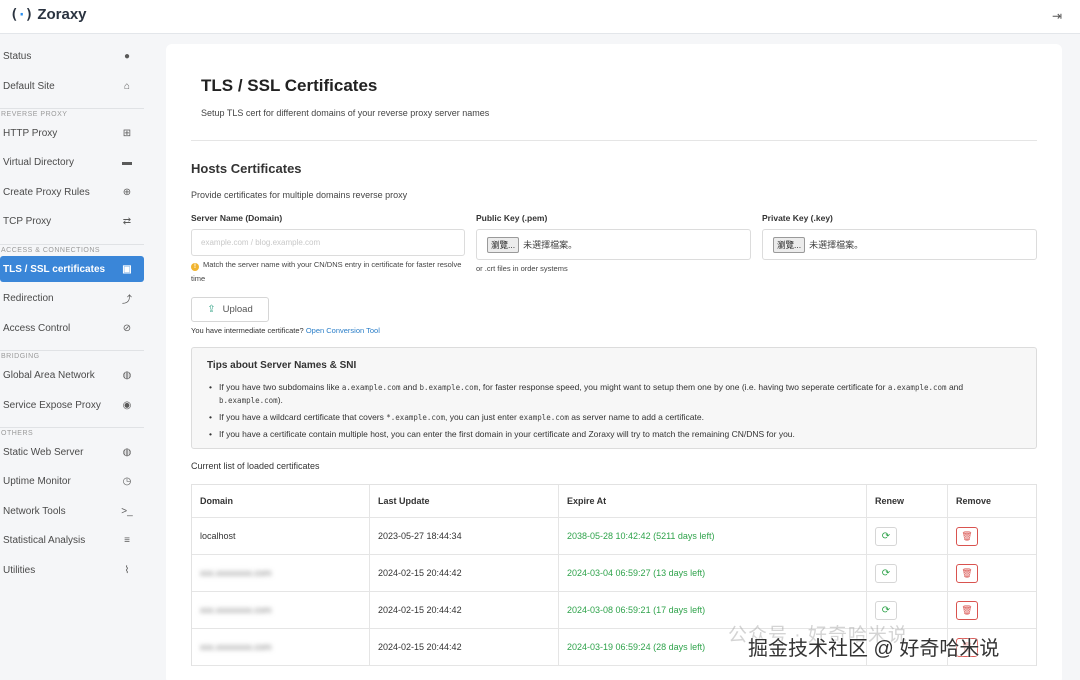 This screenshot has width=1080, height=680. What do you see at coordinates (512, 218) in the screenshot?
I see `public-key-label: Public Key (.pem)` at bounding box center [512, 218].